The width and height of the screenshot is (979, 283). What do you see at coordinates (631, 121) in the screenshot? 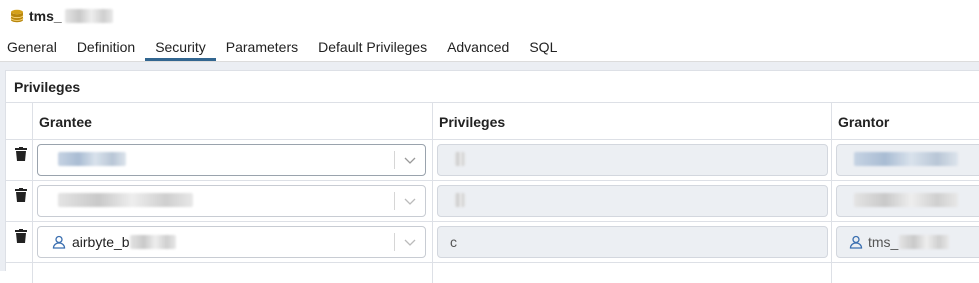
I see `column-header-privileges: Privileges` at bounding box center [631, 121].